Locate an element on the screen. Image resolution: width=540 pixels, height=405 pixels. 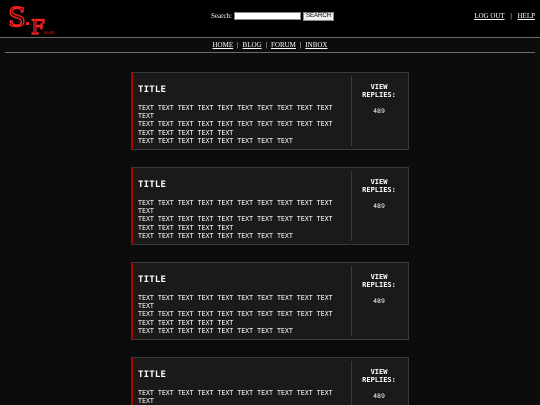
search-label: Search: is located at coordinates (221, 16).